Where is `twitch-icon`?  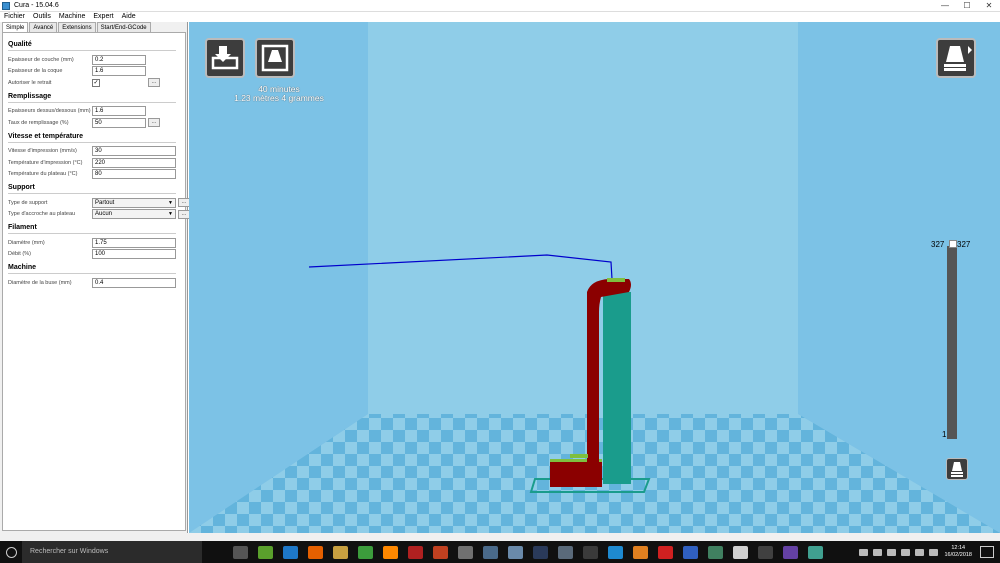
twitch-icon is located at coordinates (790, 552).